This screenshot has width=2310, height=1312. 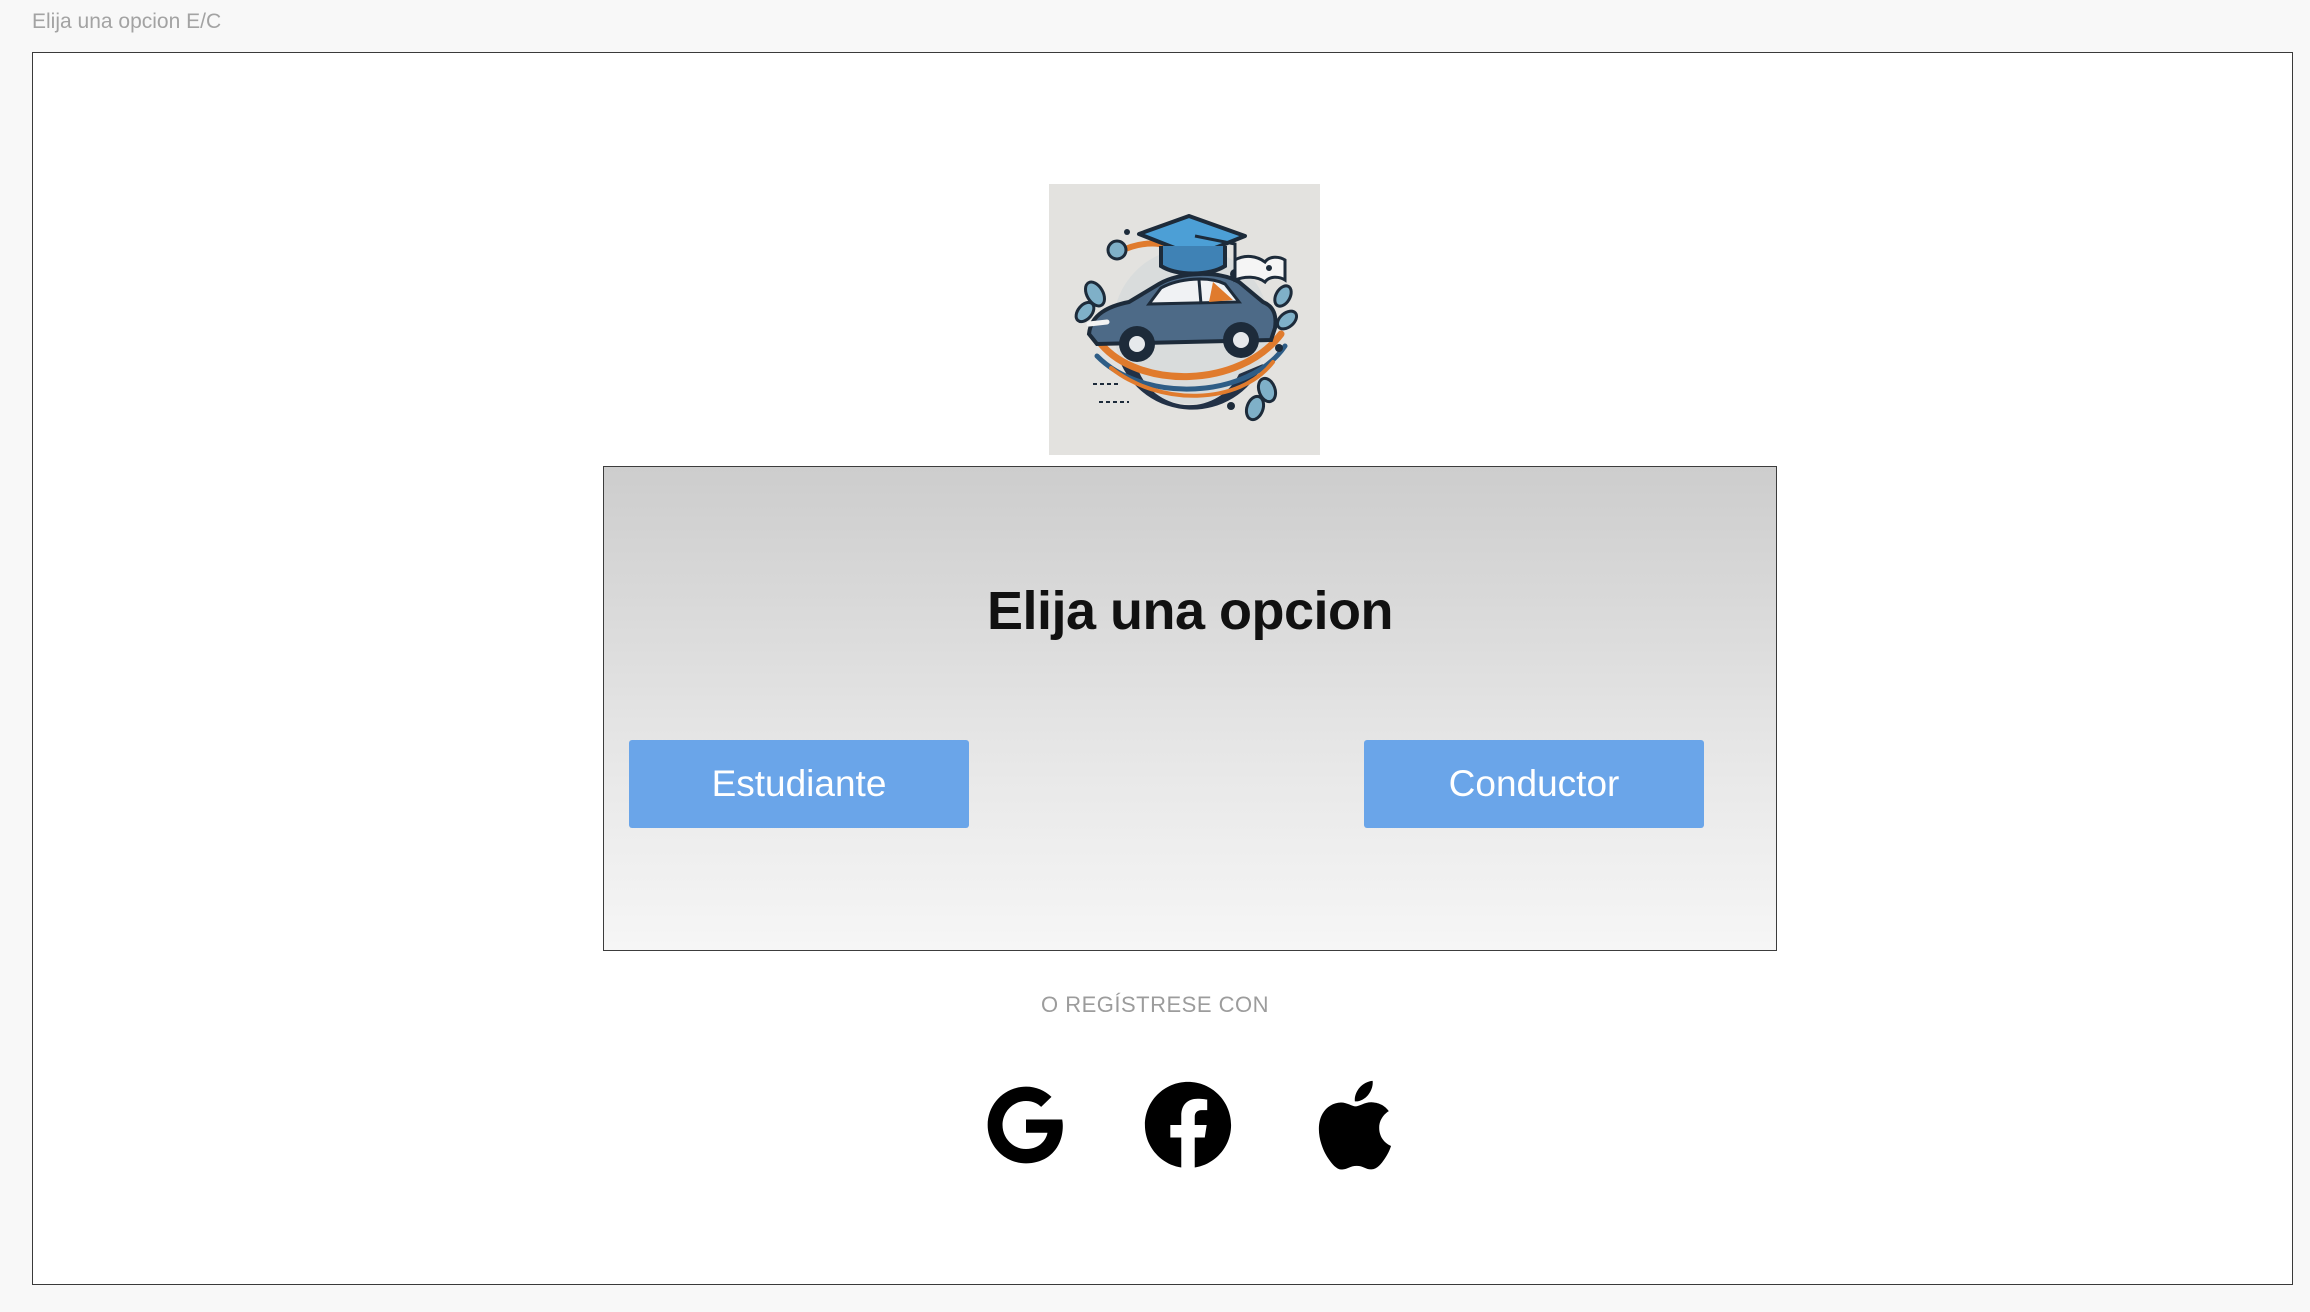 I want to click on graduation-car-logo-icon, so click(x=1184, y=319).